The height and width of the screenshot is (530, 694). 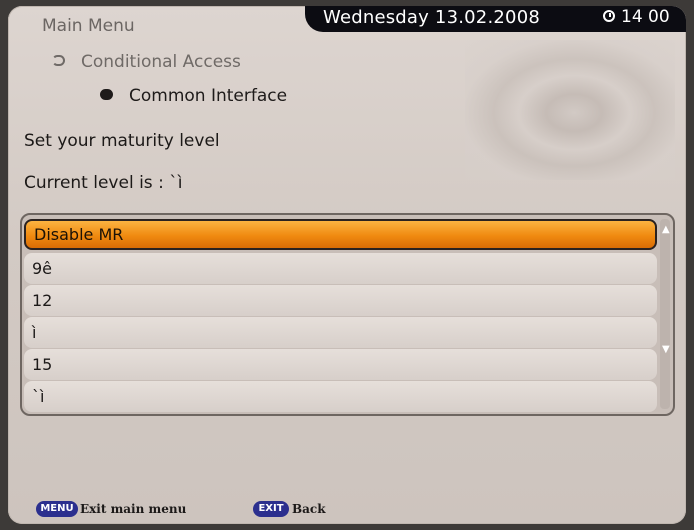 What do you see at coordinates (666, 350) in the screenshot?
I see `scroll-down-icon: ▼` at bounding box center [666, 350].